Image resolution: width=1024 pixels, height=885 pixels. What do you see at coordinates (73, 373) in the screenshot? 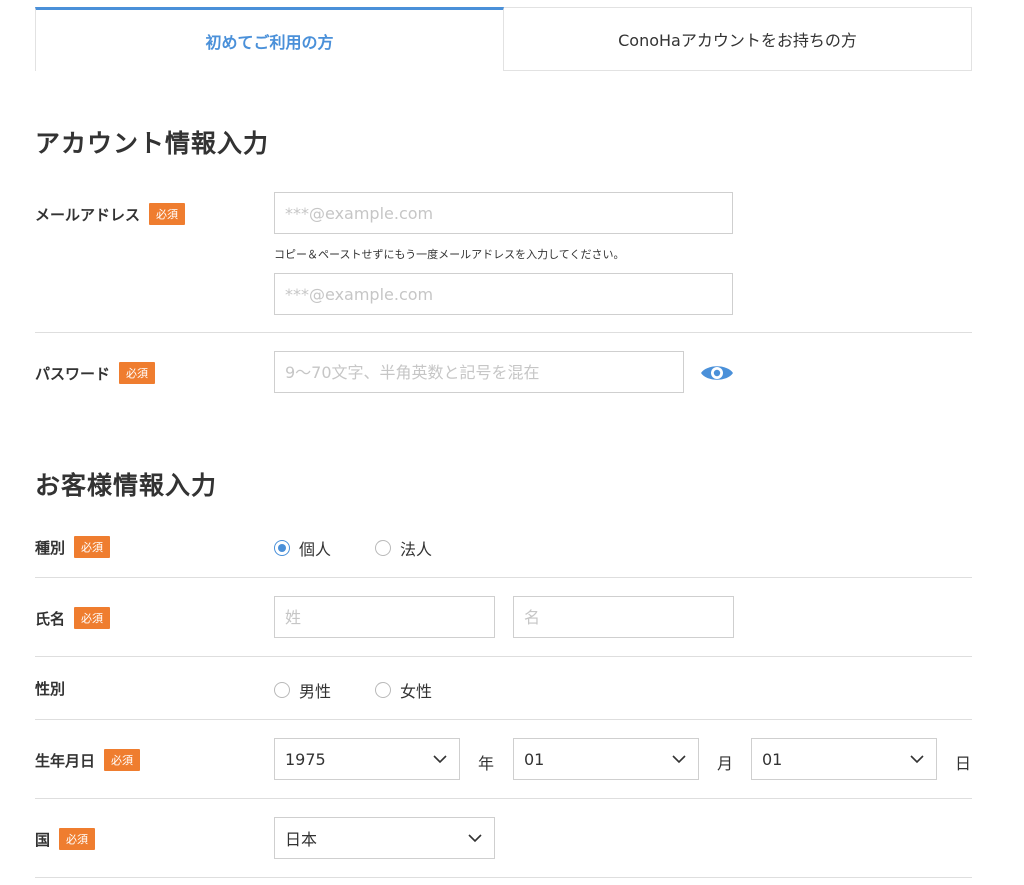
I see `password-label: パスワード` at bounding box center [73, 373].